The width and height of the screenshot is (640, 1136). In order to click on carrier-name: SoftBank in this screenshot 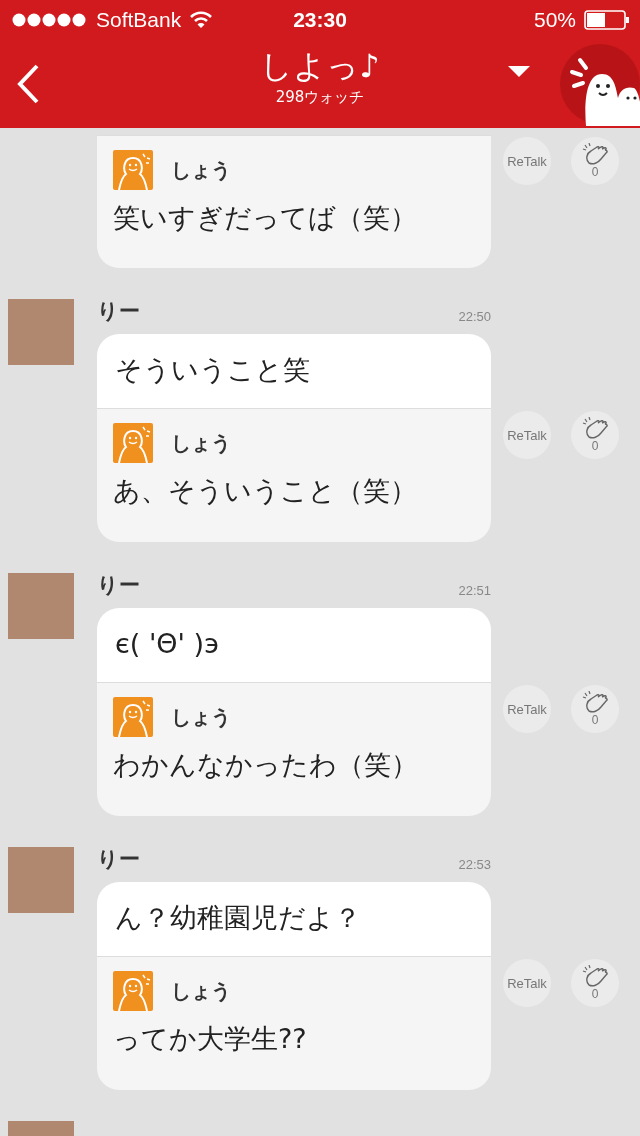, I will do `click(139, 20)`.